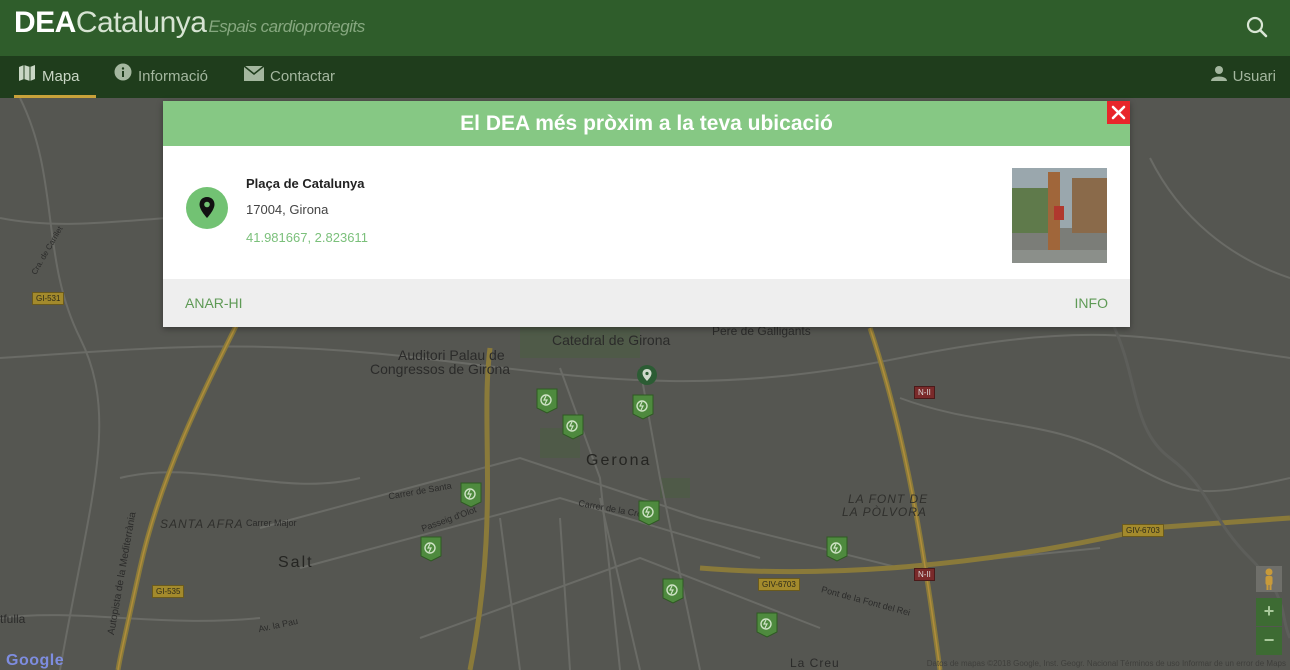 The width and height of the screenshot is (1290, 670). I want to click on google-logo: Google, so click(35, 660).